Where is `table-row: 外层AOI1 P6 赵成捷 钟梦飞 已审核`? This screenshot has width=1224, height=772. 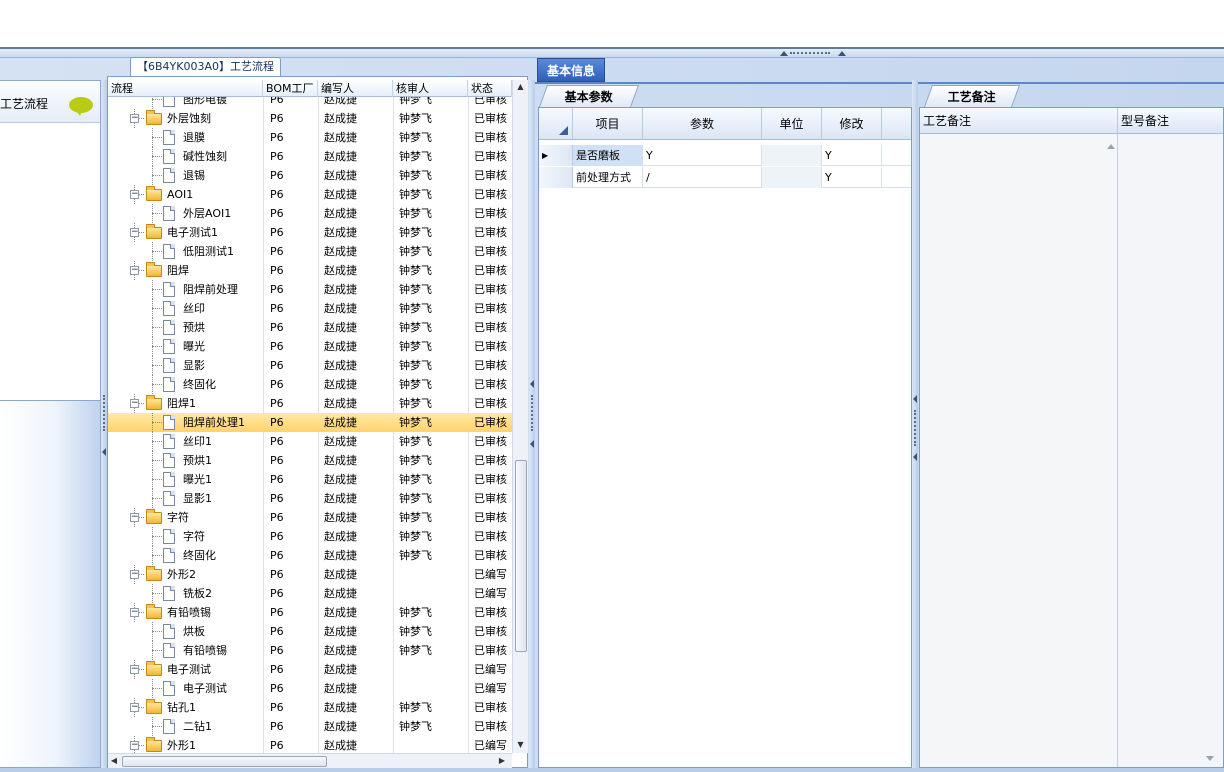
table-row: 外层AOI1 P6 赵成捷 钟梦飞 已审核 is located at coordinates (310, 213).